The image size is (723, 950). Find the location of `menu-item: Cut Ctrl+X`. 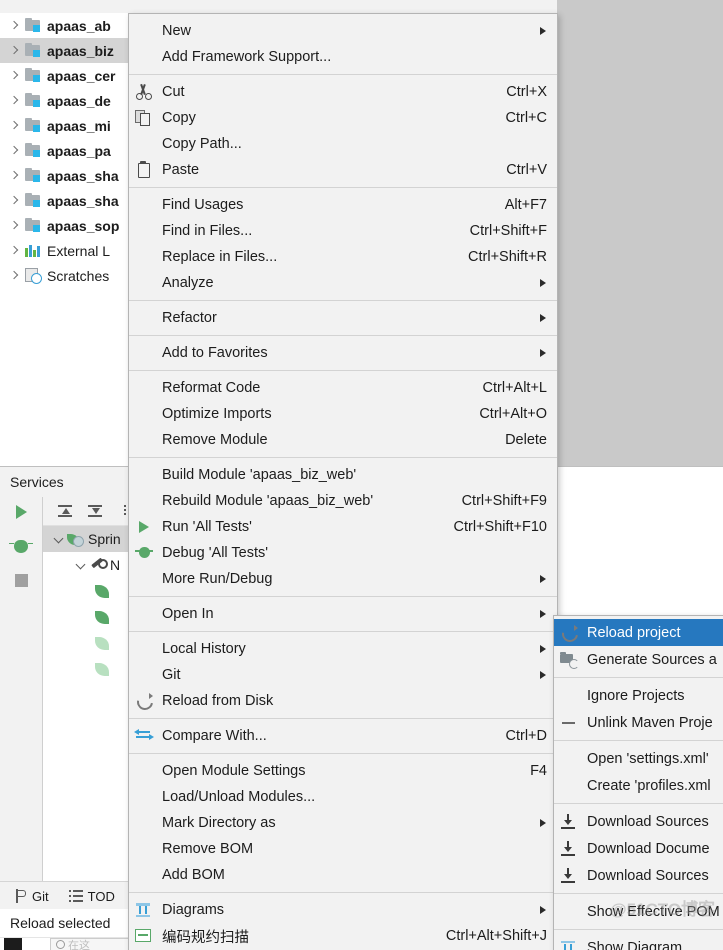

menu-item: Cut Ctrl+X is located at coordinates (343, 92).